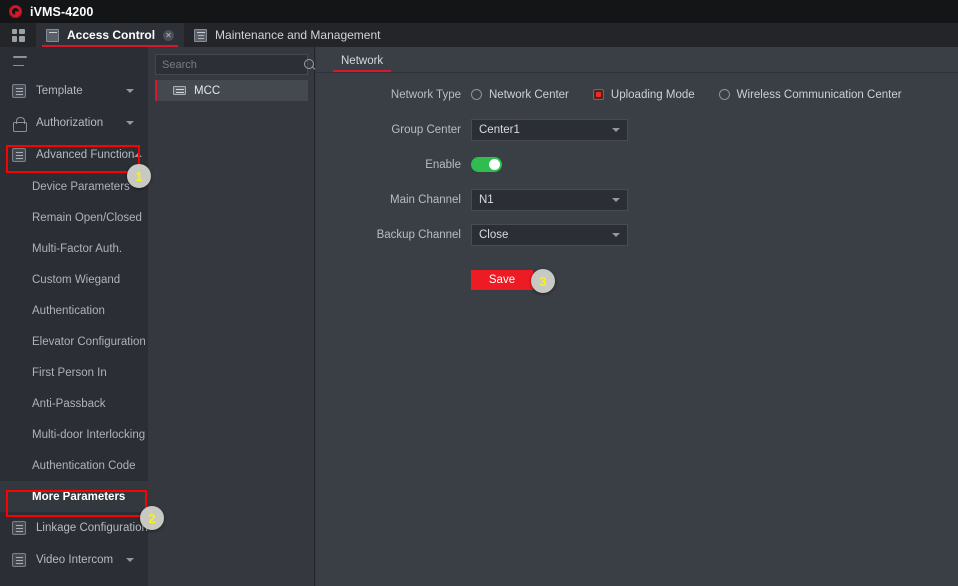 Image resolution: width=958 pixels, height=586 pixels. I want to click on enable-toggle, so click(486, 164).